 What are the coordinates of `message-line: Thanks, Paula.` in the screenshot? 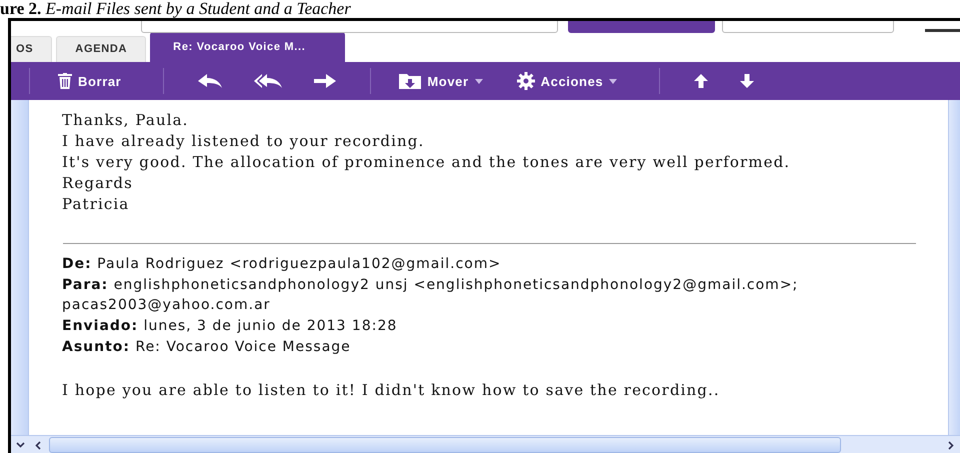 It's located at (126, 120).